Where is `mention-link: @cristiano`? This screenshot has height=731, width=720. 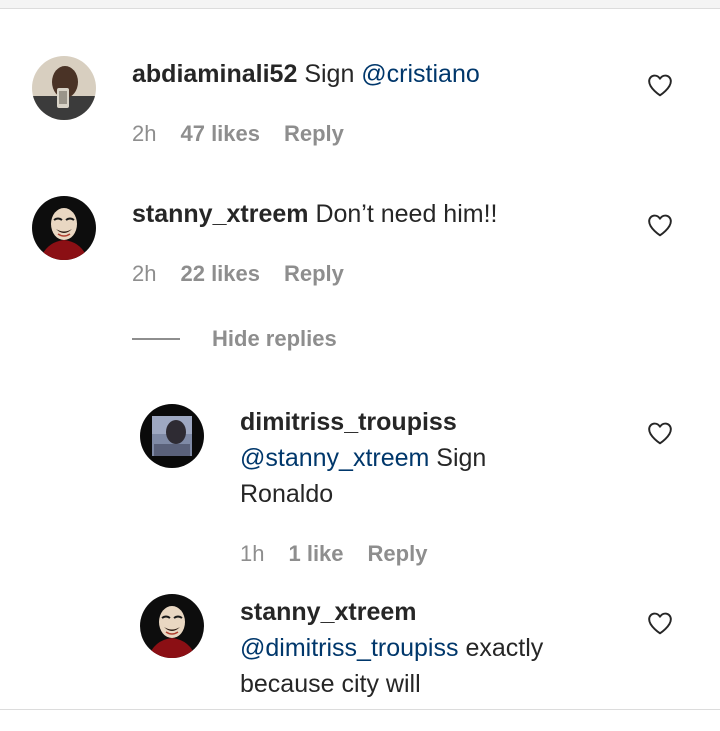
mention-link: @cristiano is located at coordinates (420, 74).